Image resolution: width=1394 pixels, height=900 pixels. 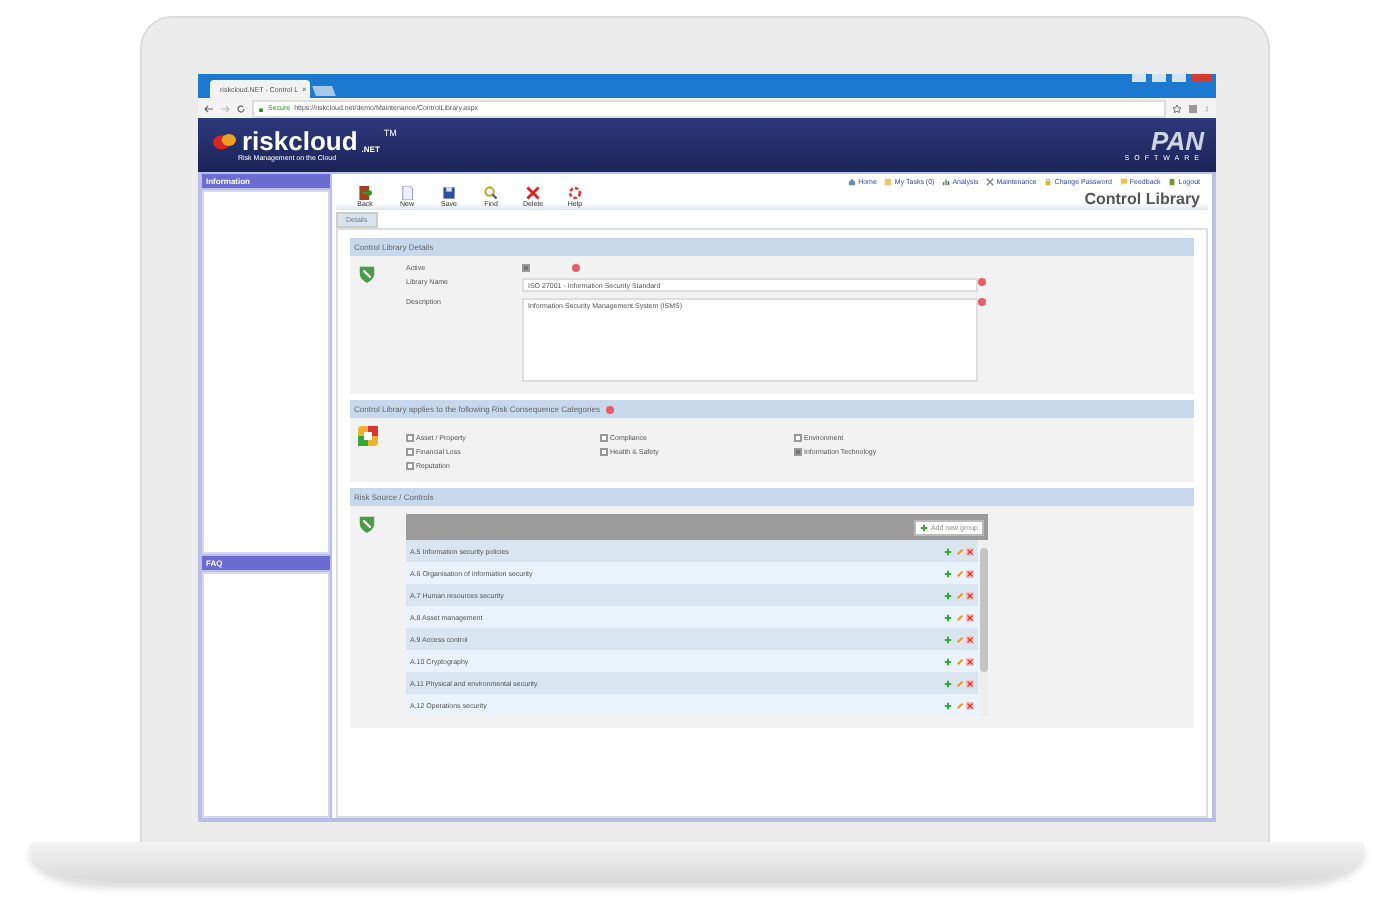 I want to click on back-arrow-icon, so click(x=209, y=108).